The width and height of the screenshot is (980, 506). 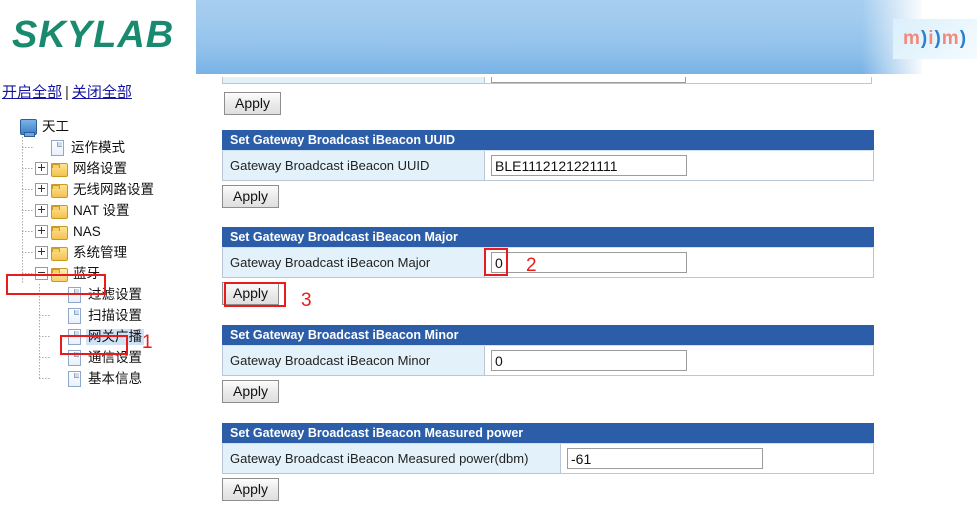 I want to click on collapse-icon, so click(x=41, y=273).